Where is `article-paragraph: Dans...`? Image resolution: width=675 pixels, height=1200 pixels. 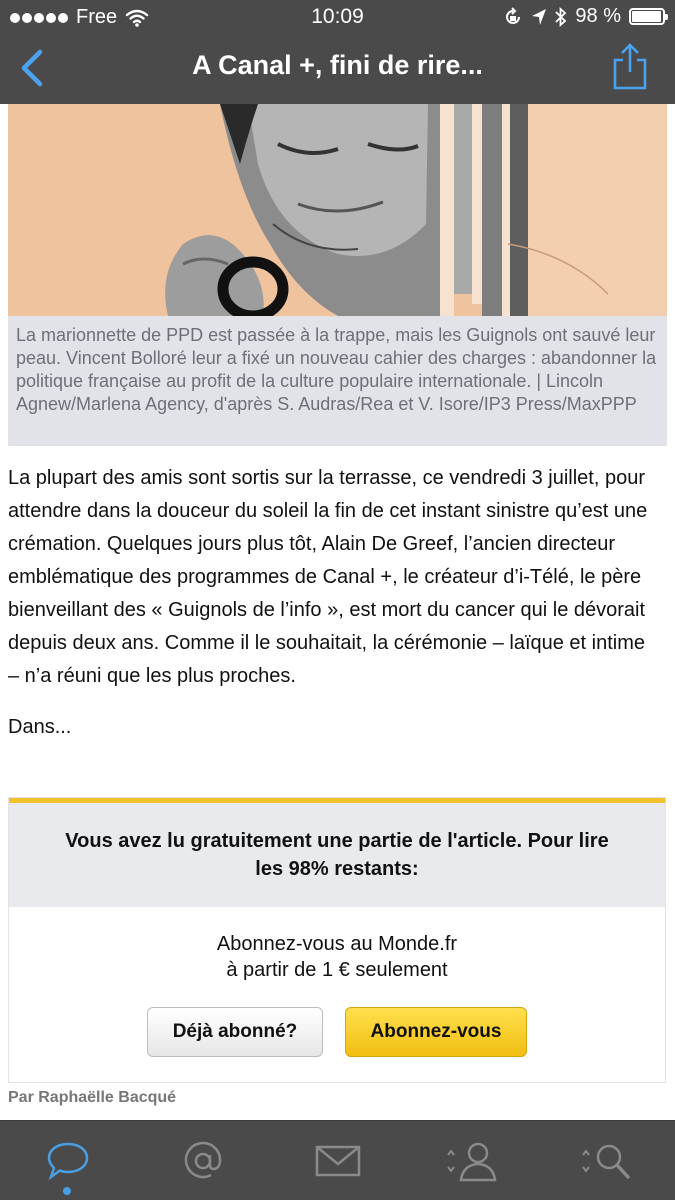
article-paragraph: Dans... is located at coordinates (40, 727).